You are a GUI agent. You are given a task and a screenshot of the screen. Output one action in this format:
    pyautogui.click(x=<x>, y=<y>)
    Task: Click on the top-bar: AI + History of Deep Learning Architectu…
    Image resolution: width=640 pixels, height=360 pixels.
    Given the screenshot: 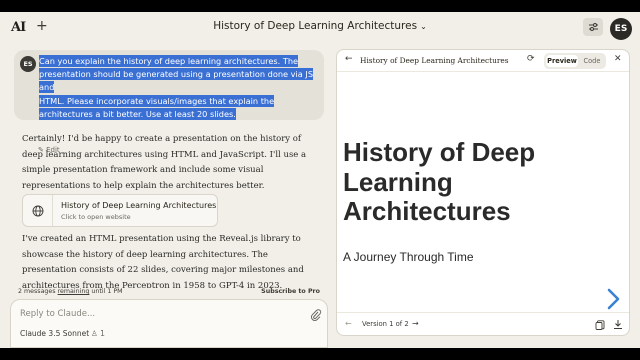 What is the action you would take?
    pyautogui.click(x=320, y=27)
    